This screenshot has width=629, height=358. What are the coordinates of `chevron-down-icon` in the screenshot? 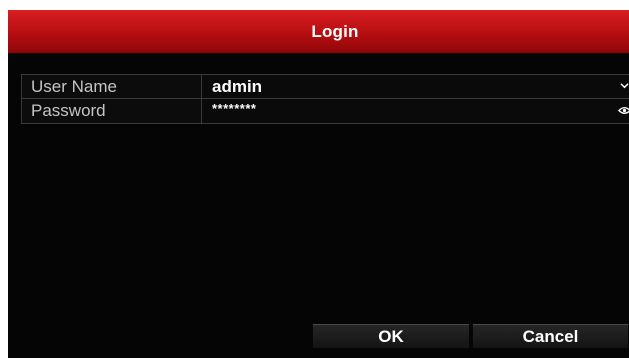 It's located at (624, 85).